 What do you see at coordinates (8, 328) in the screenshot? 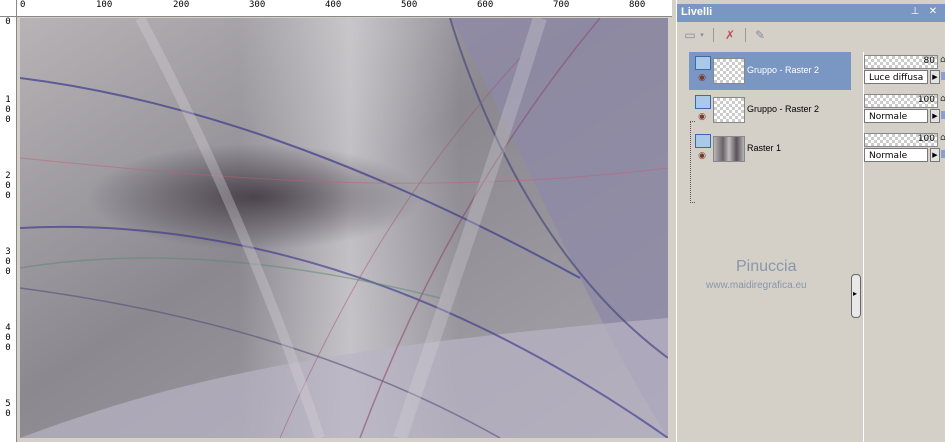
I see `ruler-label: 4` at bounding box center [8, 328].